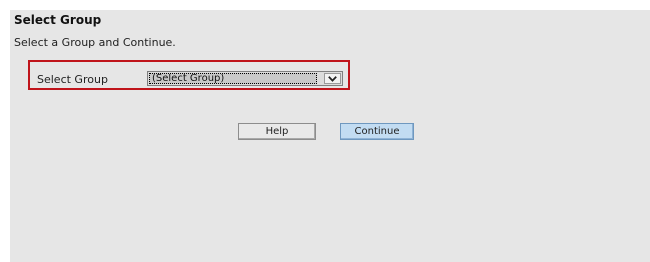 This screenshot has width=650, height=262. What do you see at coordinates (277, 131) in the screenshot?
I see `help-button: Help` at bounding box center [277, 131].